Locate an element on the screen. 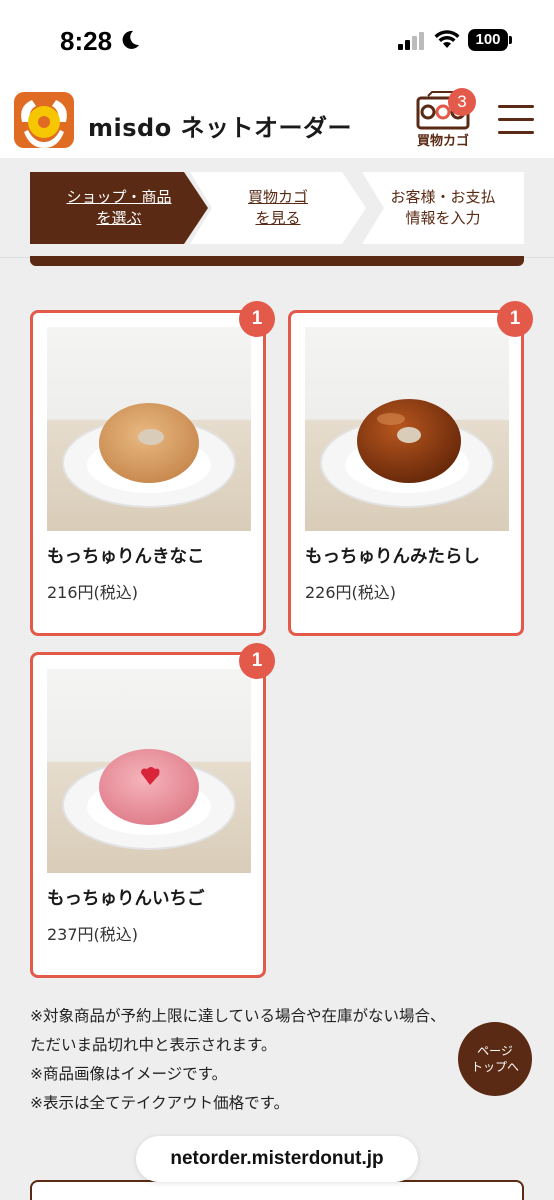 The width and height of the screenshot is (554, 1200). signal-icon is located at coordinates (411, 41).